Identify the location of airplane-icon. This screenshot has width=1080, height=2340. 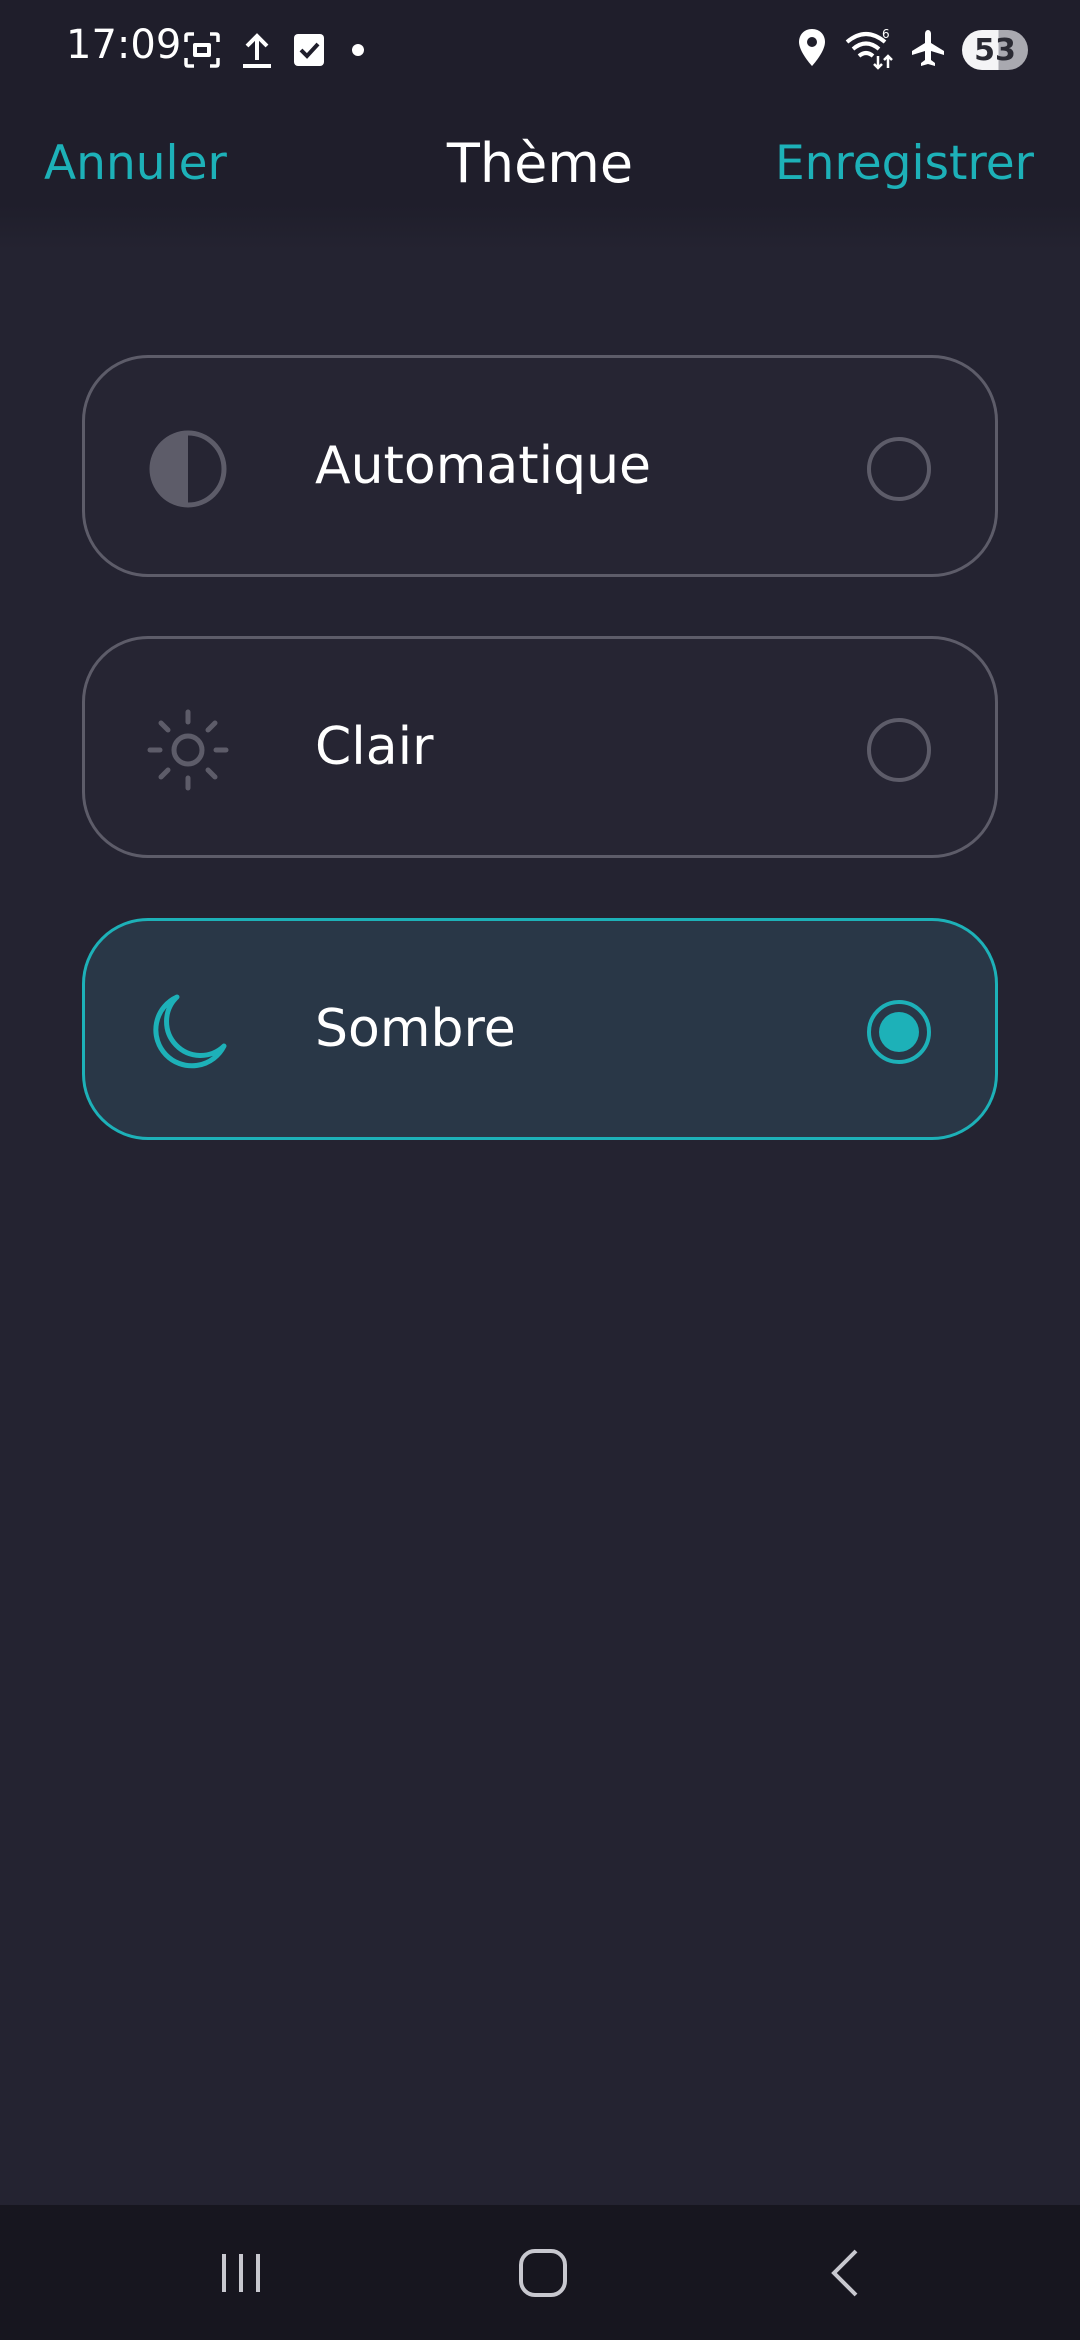
(928, 50).